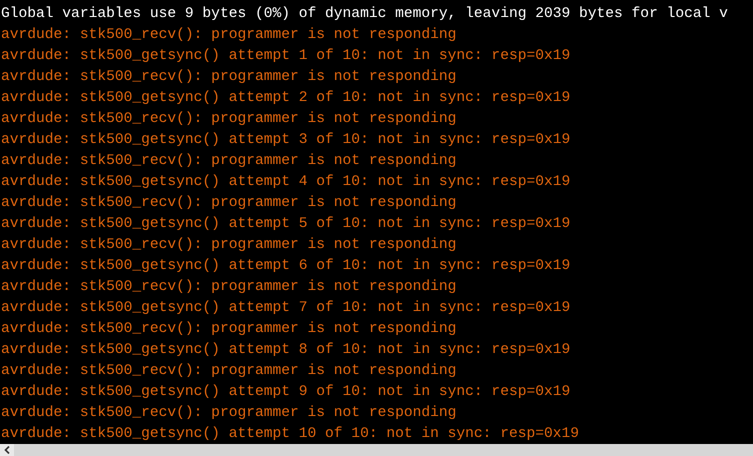  I want to click on output-line: Global variables use 9 bytes (0%) of dynamic memory, leaving 2039 bytes for local v, so click(364, 14).